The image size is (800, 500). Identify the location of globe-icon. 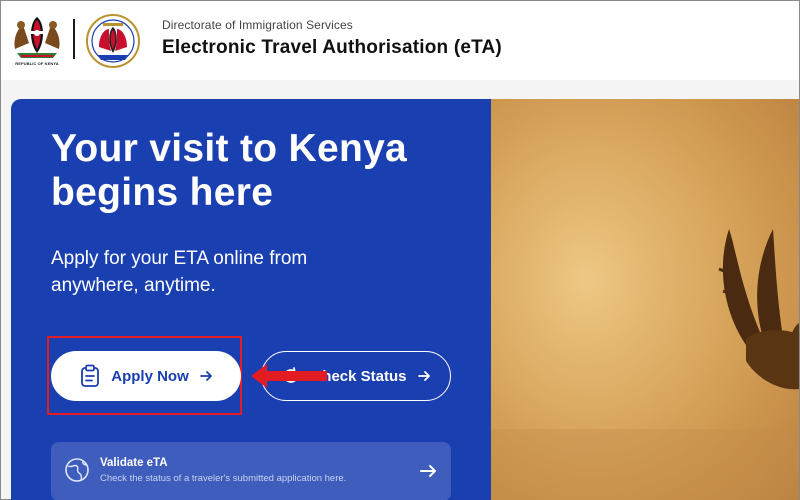
(77, 470).